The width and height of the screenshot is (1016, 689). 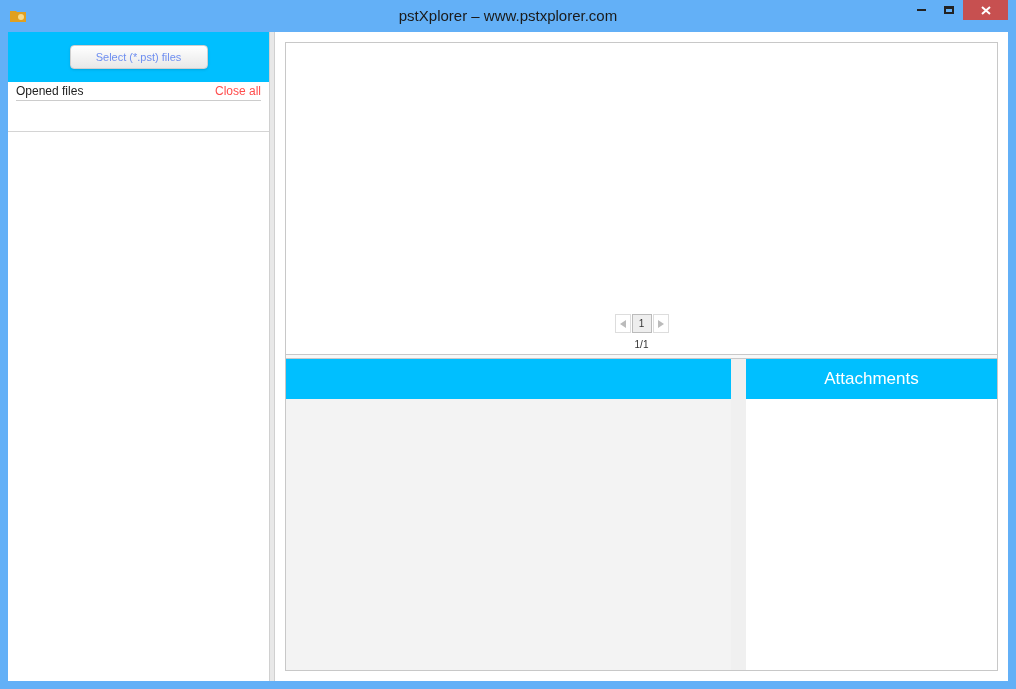 What do you see at coordinates (272, 356) in the screenshot?
I see `splitter` at bounding box center [272, 356].